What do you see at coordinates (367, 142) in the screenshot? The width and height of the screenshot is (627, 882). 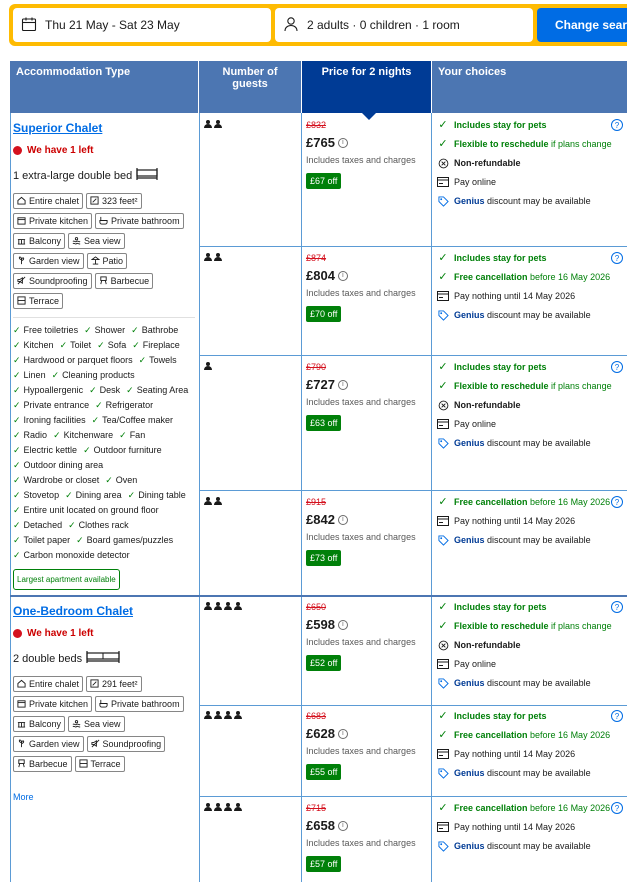 I see `current-price: £765 i` at bounding box center [367, 142].